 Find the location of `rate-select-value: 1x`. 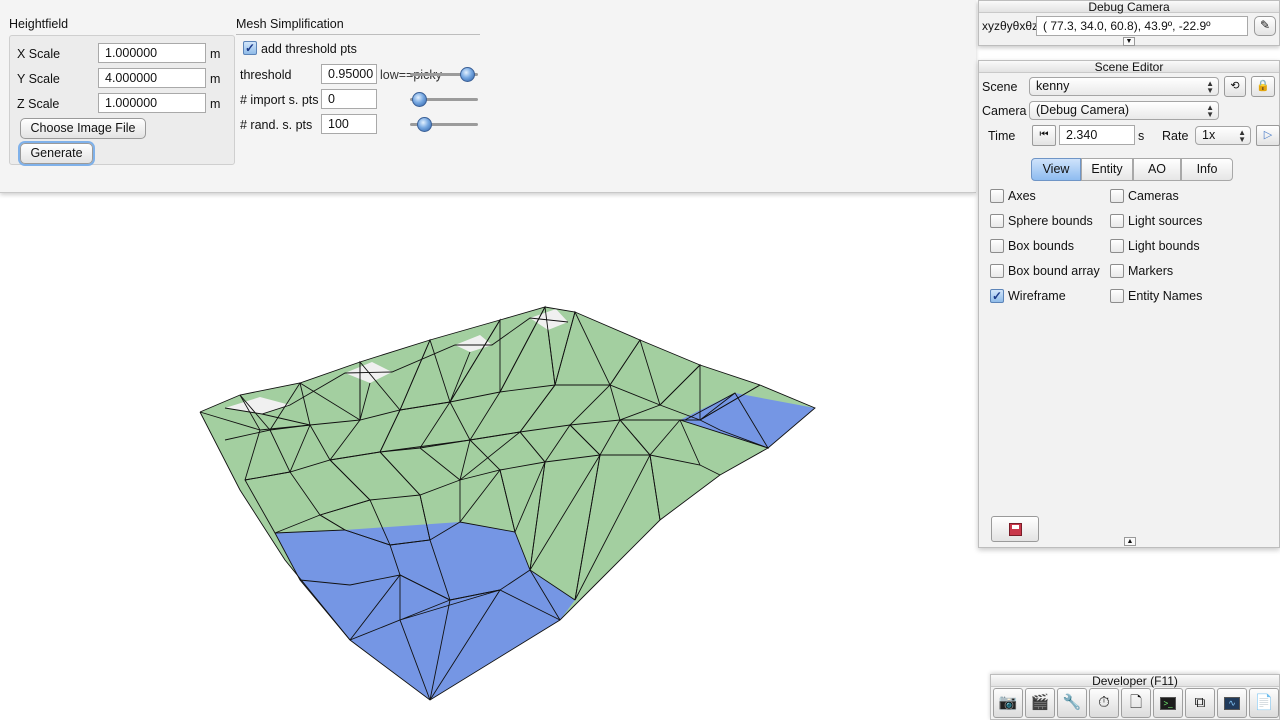

rate-select-value: 1x is located at coordinates (1209, 135).